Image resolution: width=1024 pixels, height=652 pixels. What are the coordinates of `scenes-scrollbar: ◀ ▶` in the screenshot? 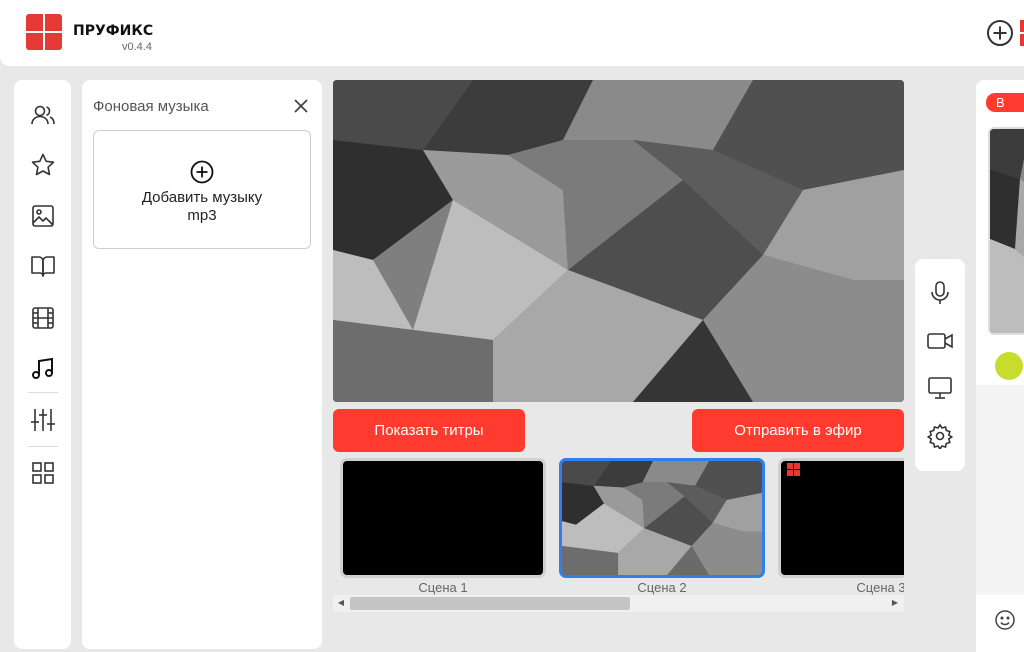 It's located at (618, 603).